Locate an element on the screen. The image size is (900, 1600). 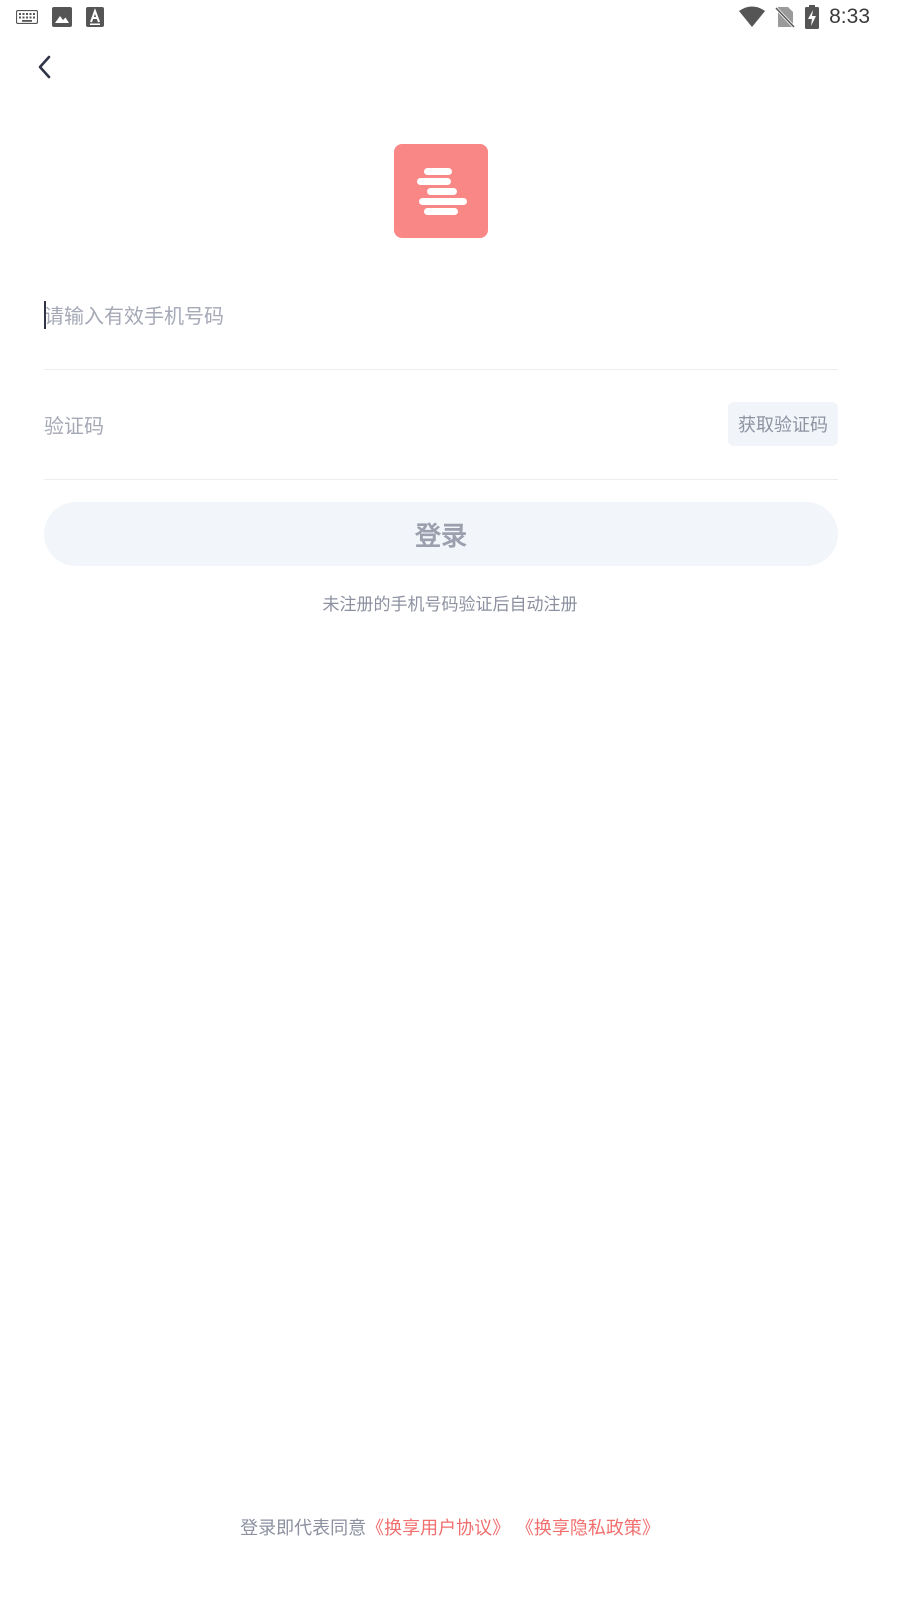
agreement-prefix: 登录即代表同意 is located at coordinates (303, 1528).